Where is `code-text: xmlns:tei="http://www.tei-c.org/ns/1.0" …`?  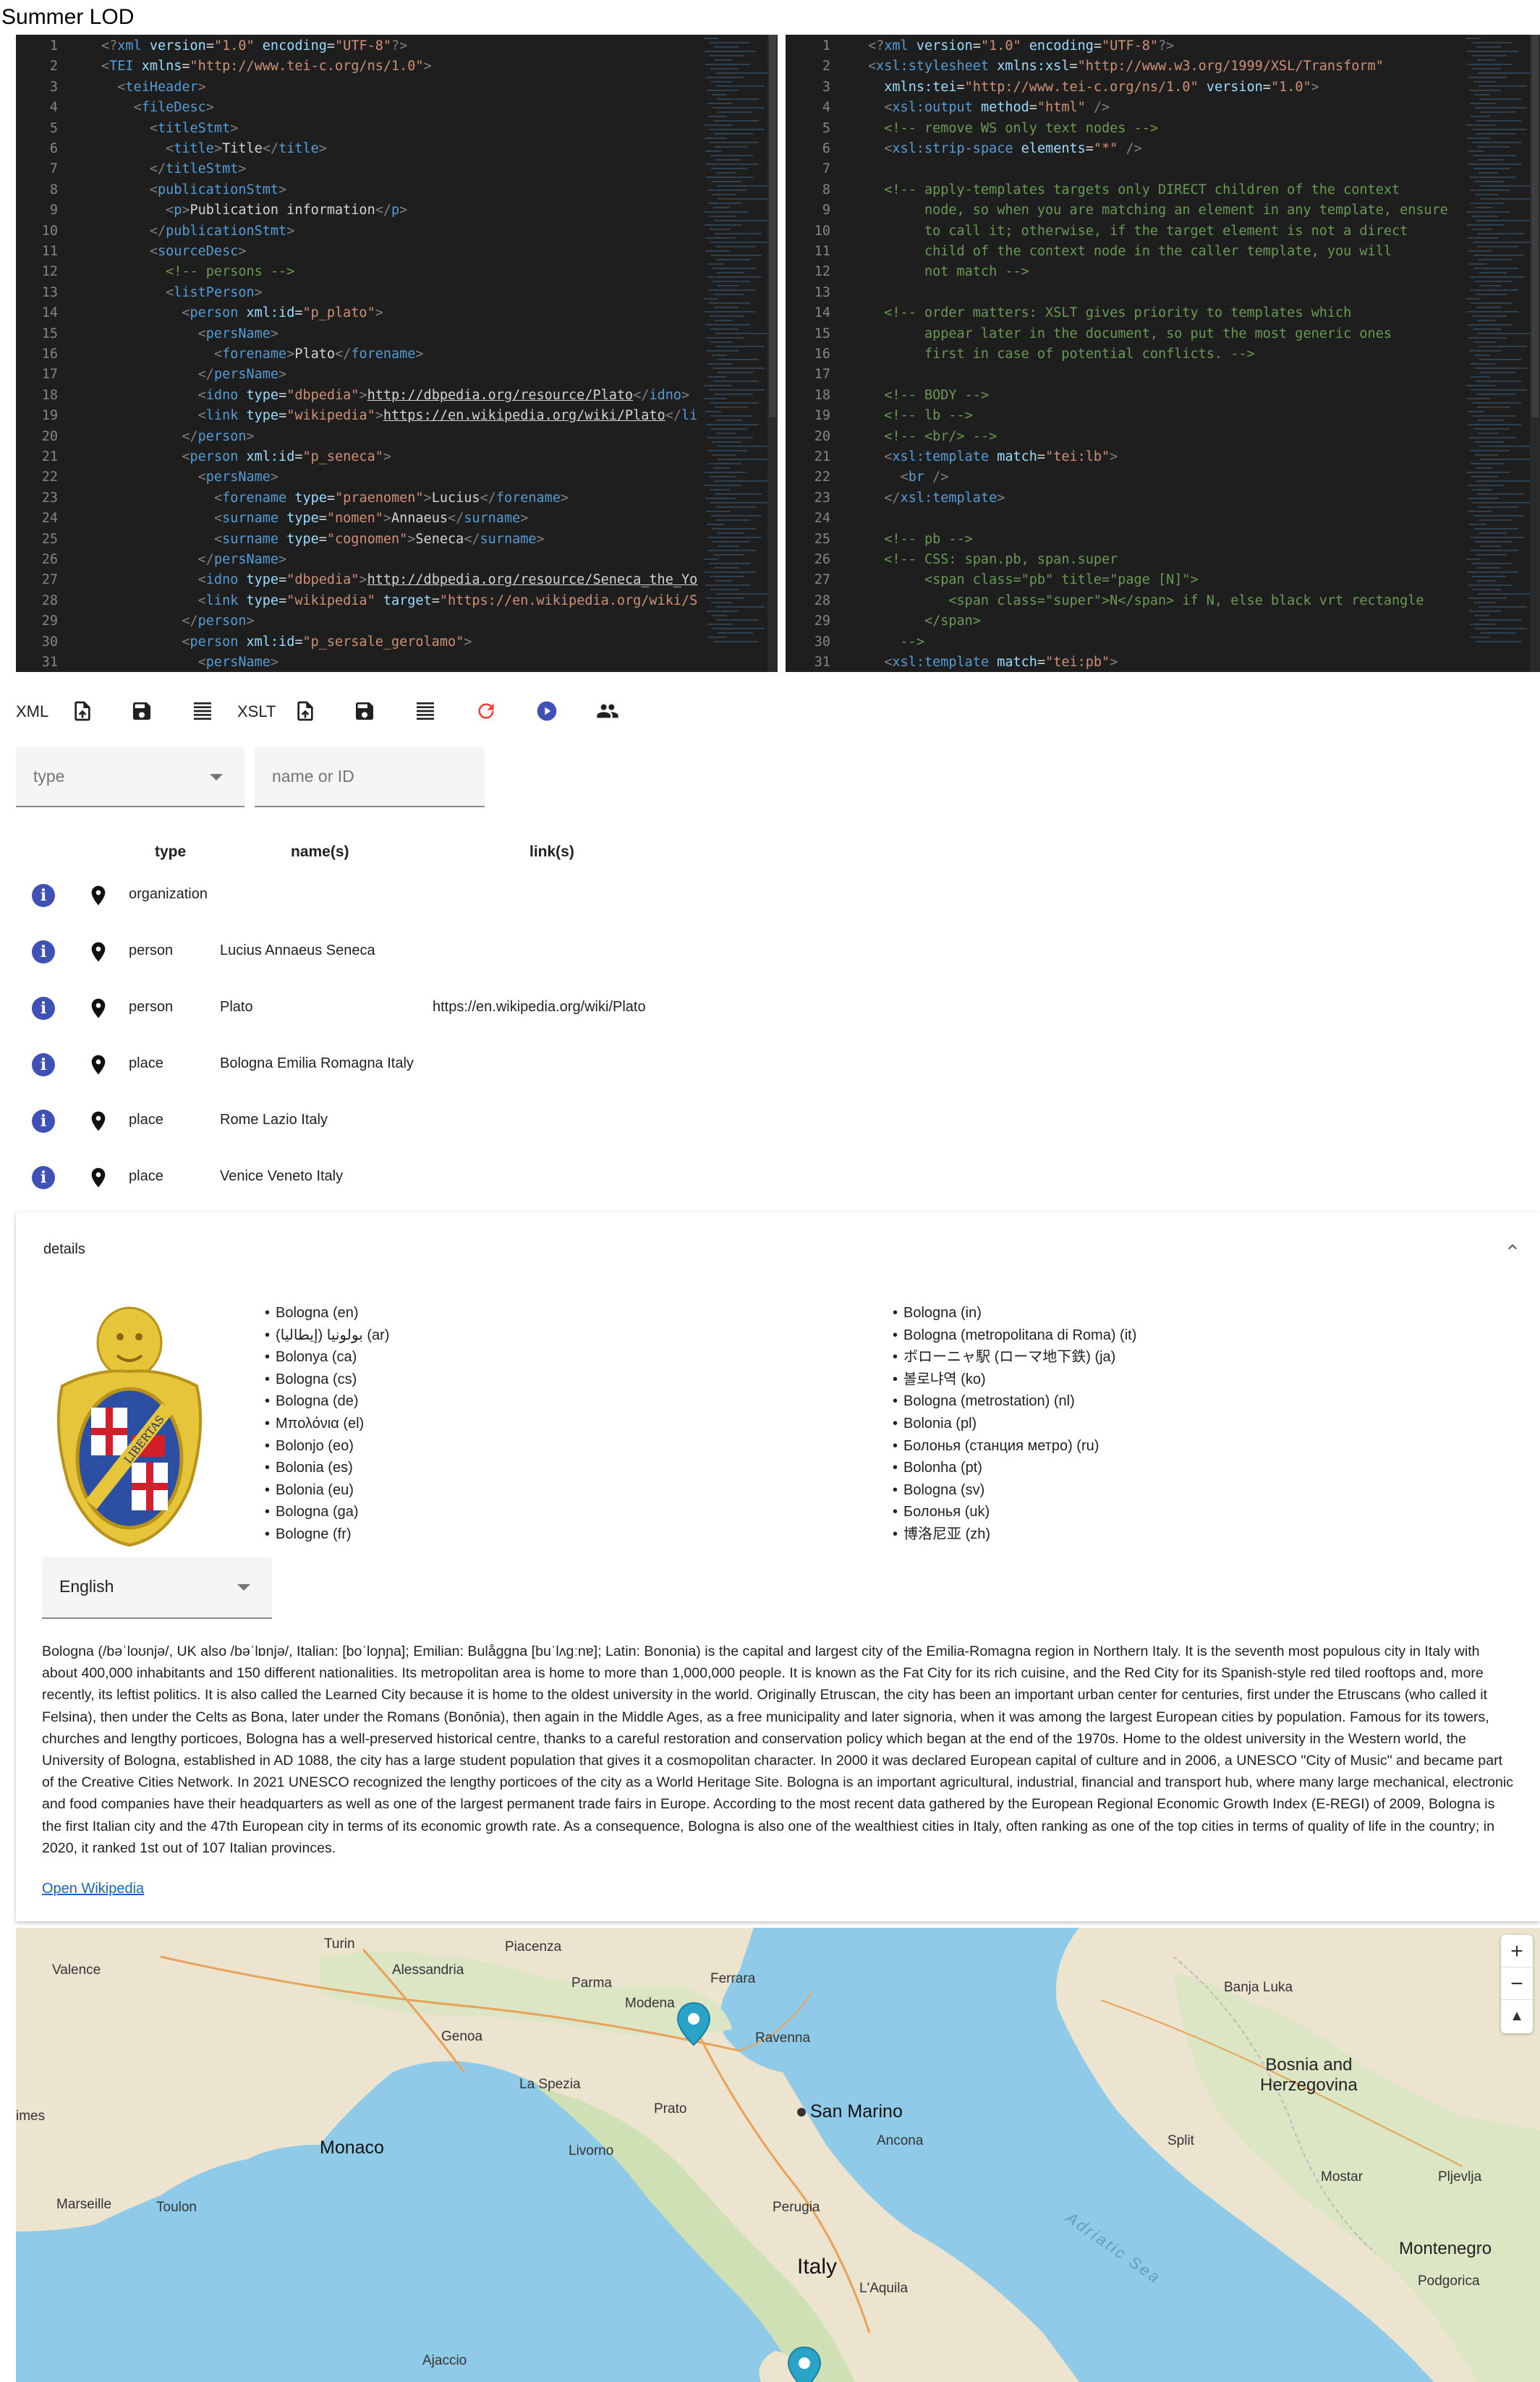 code-text: xmlns:tei="http://www.tei-c.org/ns/1.0" … is located at coordinates (1074, 87).